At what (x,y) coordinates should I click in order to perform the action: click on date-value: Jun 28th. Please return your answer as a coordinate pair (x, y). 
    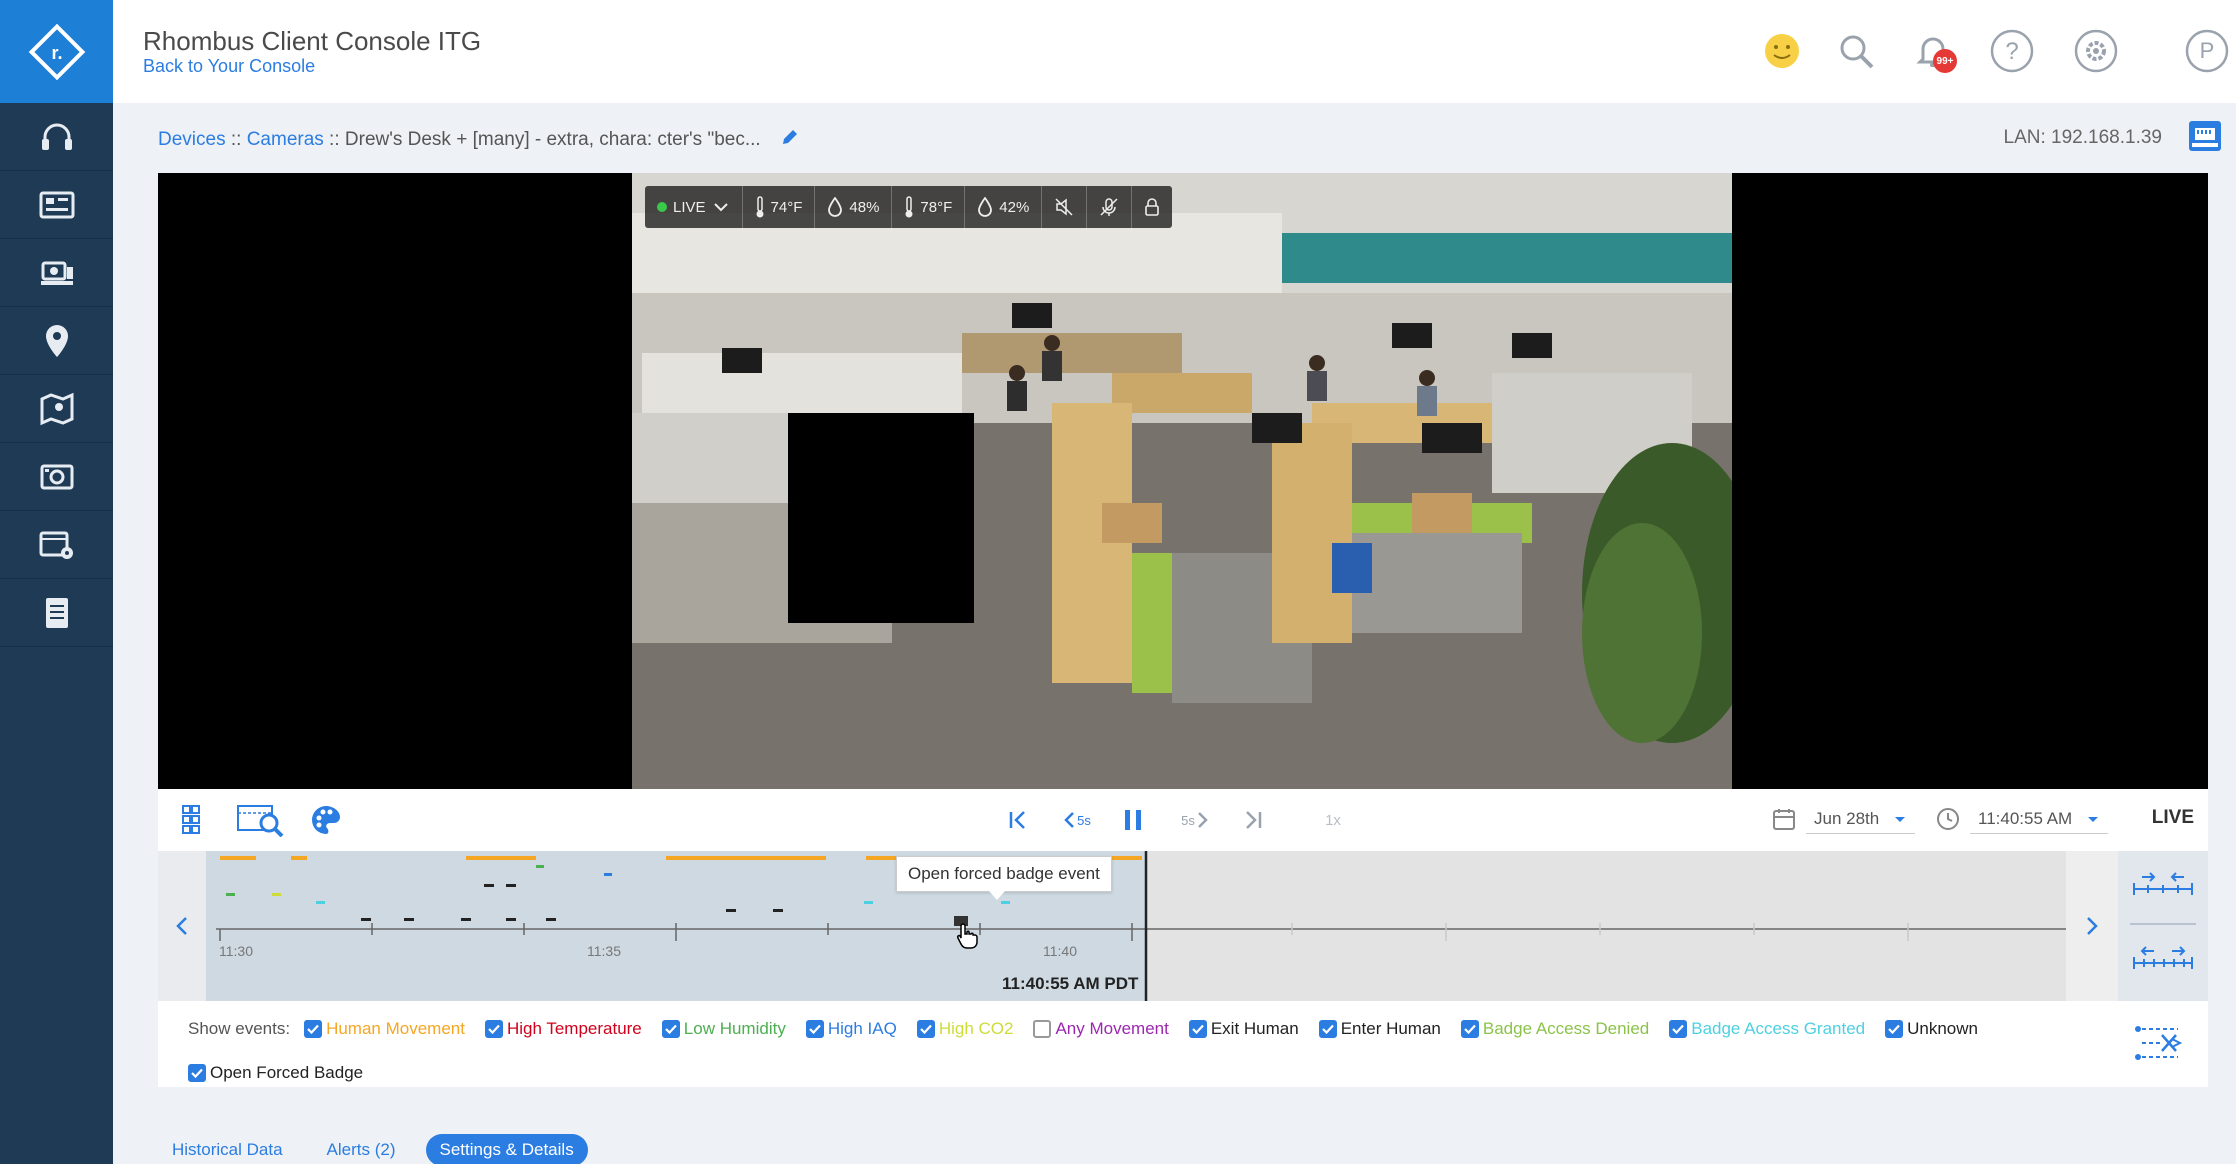
    Looking at the image, I should click on (1847, 818).